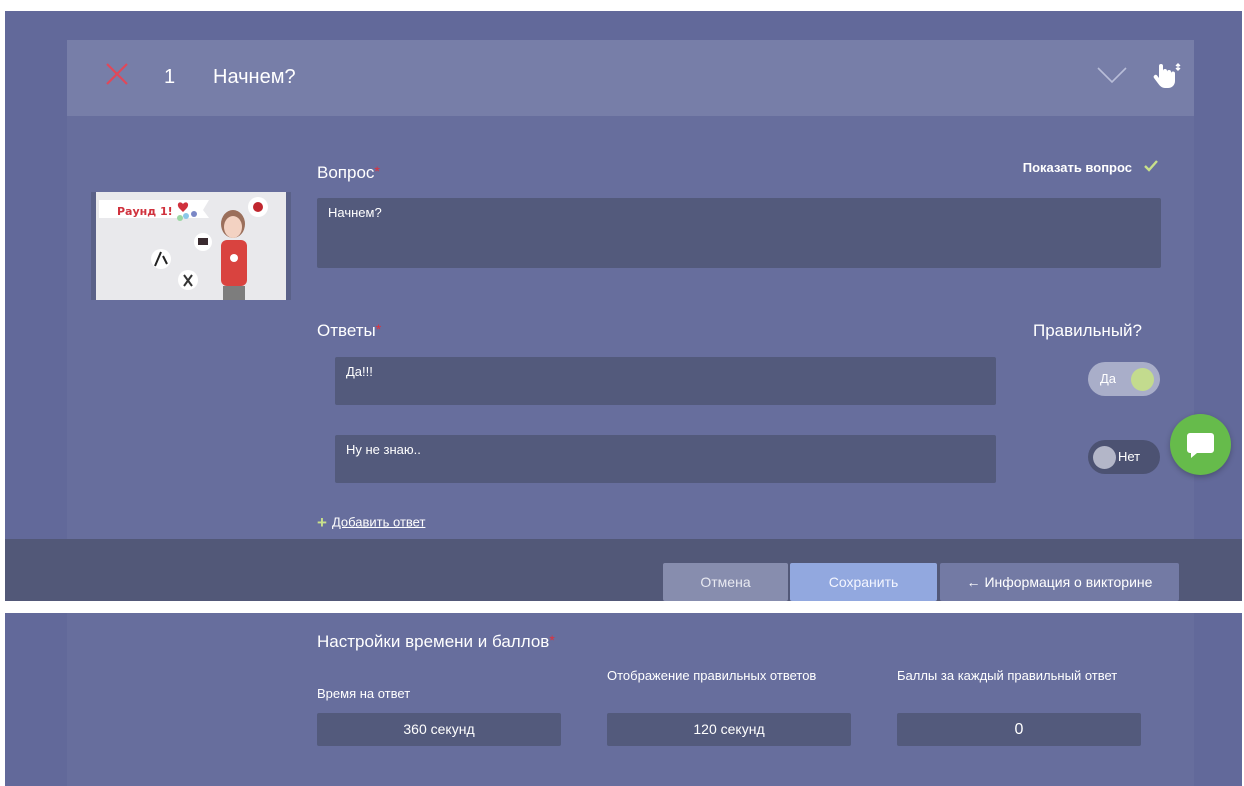 This screenshot has height=786, width=1244. I want to click on chat-button, so click(1200, 444).